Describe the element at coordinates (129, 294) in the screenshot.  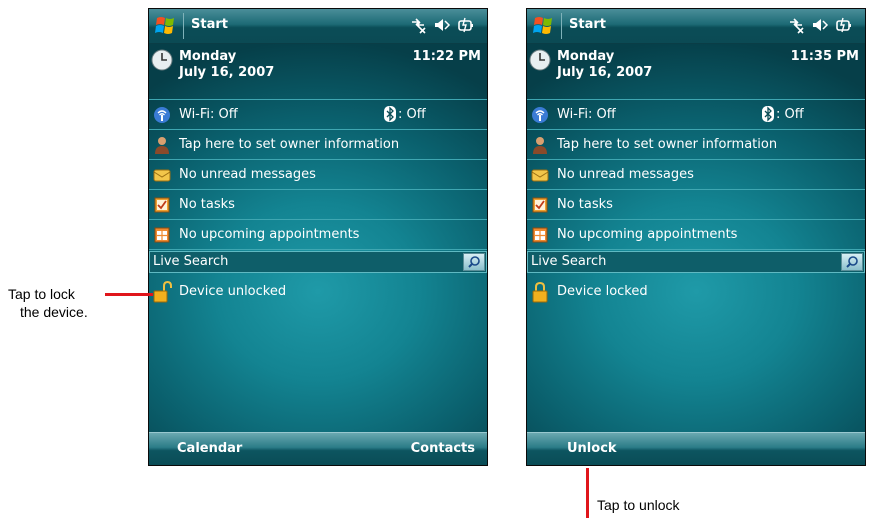
I see `callout-lock-line` at that location.